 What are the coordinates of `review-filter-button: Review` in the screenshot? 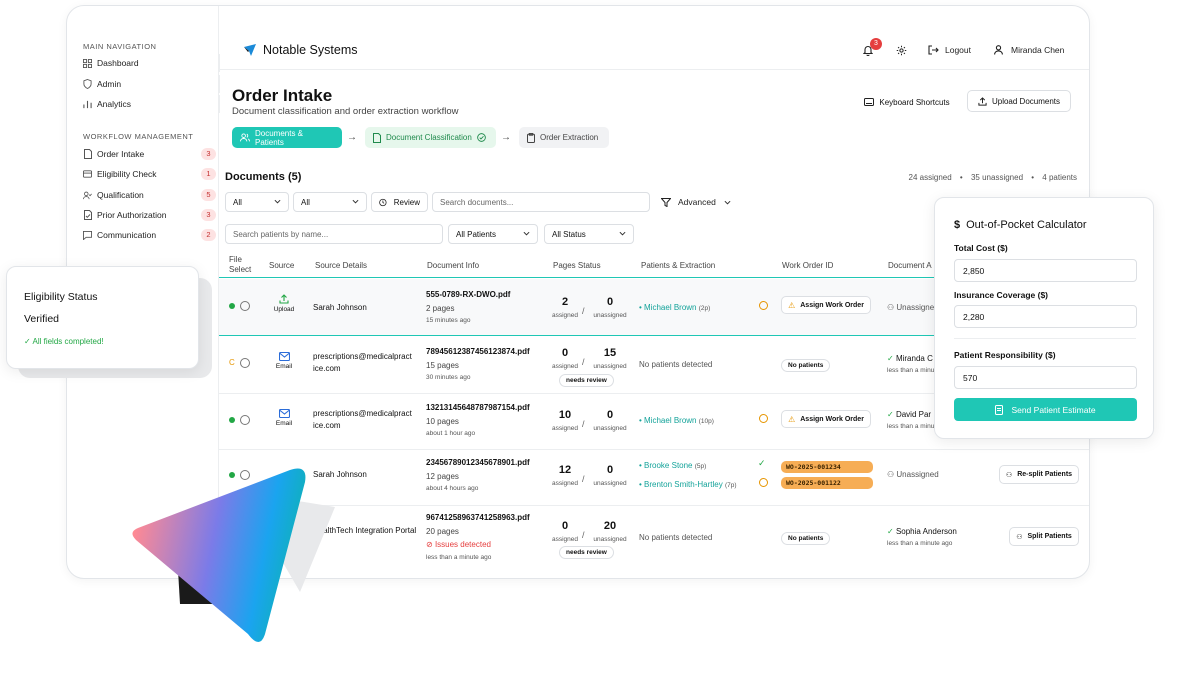 It's located at (399, 202).